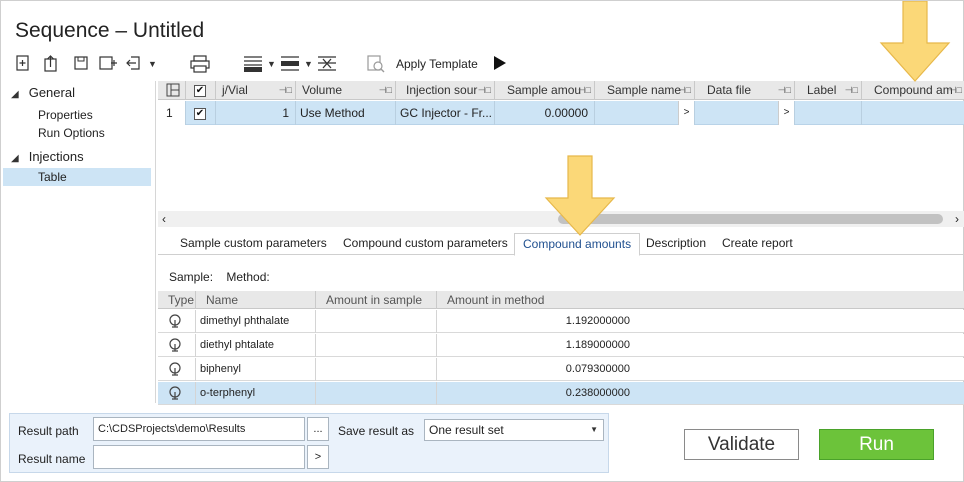 The width and height of the screenshot is (964, 482). What do you see at coordinates (533, 321) in the screenshot?
I see `cell-amount-in-method: 1.192000000` at bounding box center [533, 321].